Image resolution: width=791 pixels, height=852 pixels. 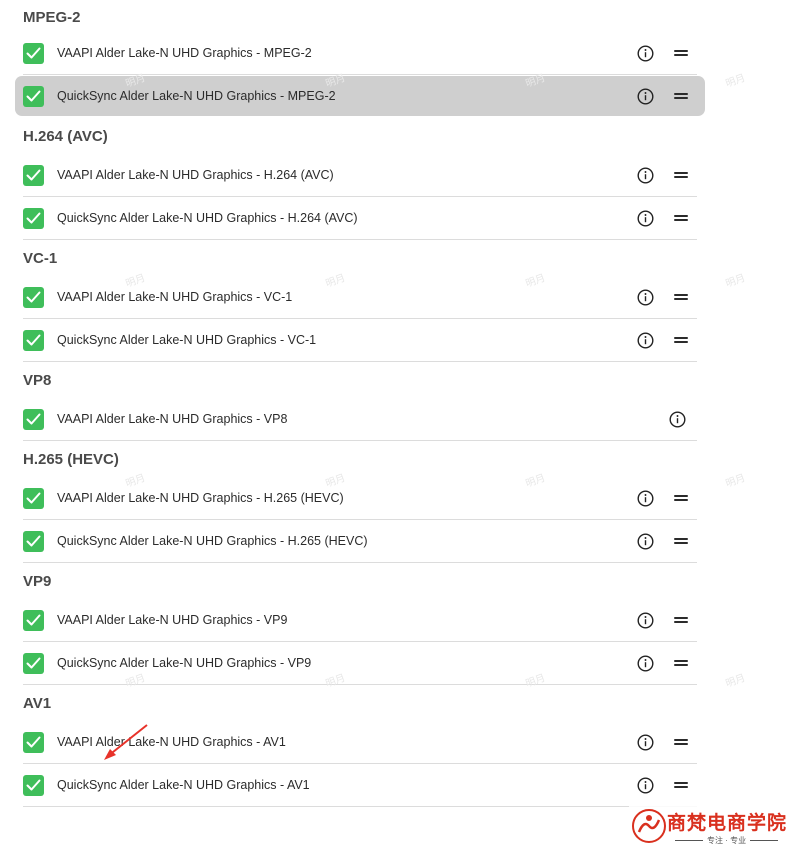 I want to click on codec-label: VAAPI Alder Lake-N UHD Graphics - VP8, so click(x=172, y=419).